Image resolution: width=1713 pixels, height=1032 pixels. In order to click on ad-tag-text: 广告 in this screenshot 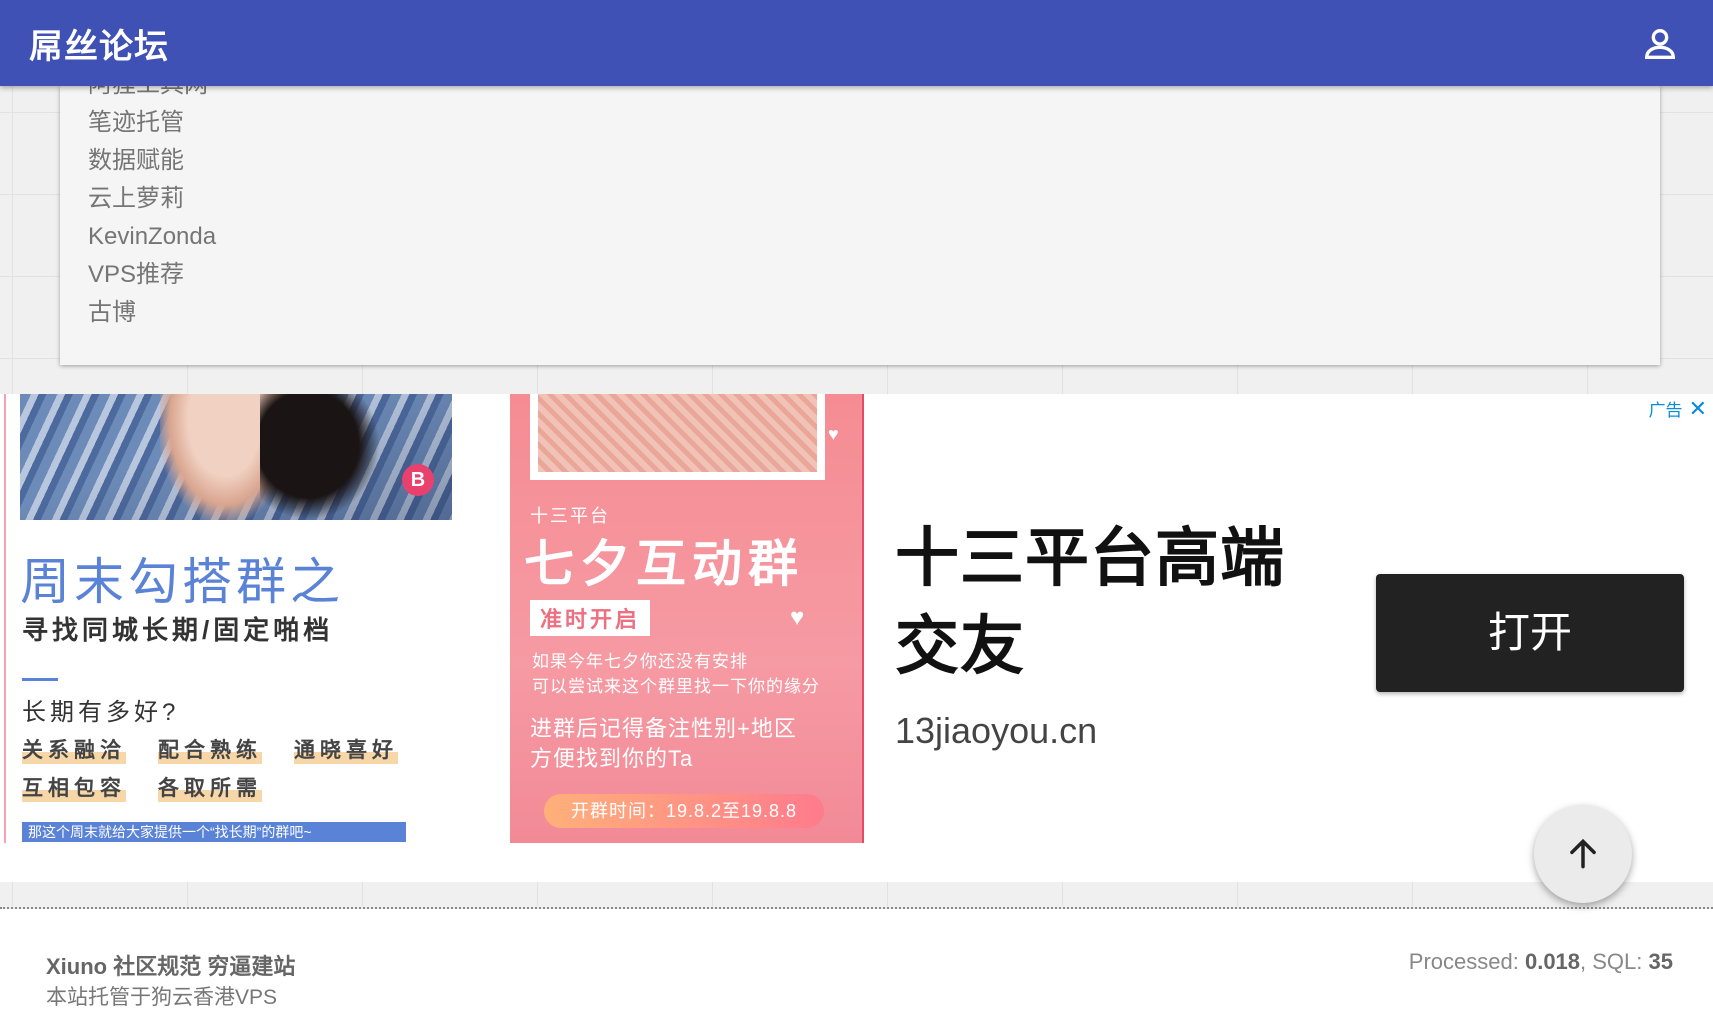, I will do `click(1665, 410)`.